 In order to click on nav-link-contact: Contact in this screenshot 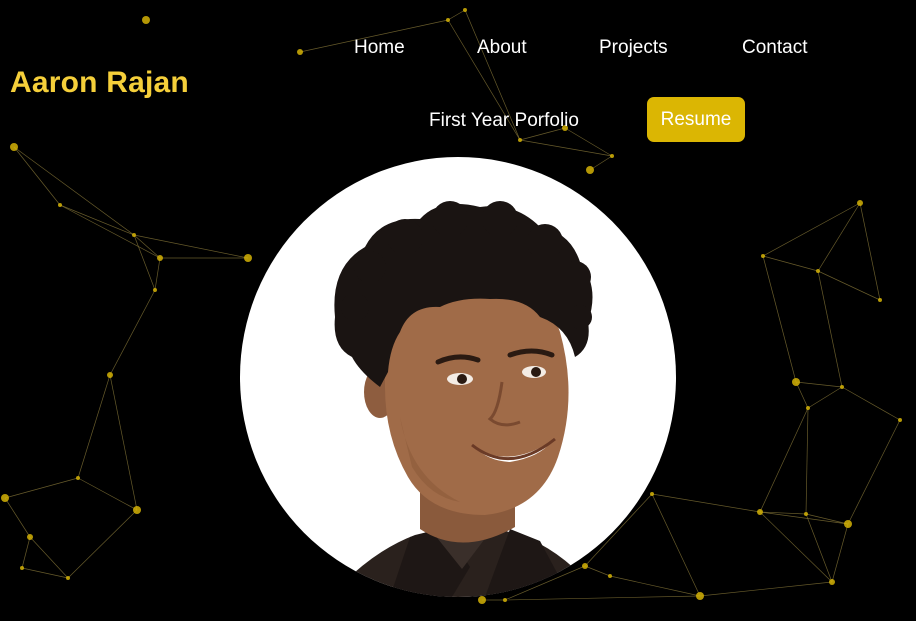, I will do `click(774, 48)`.